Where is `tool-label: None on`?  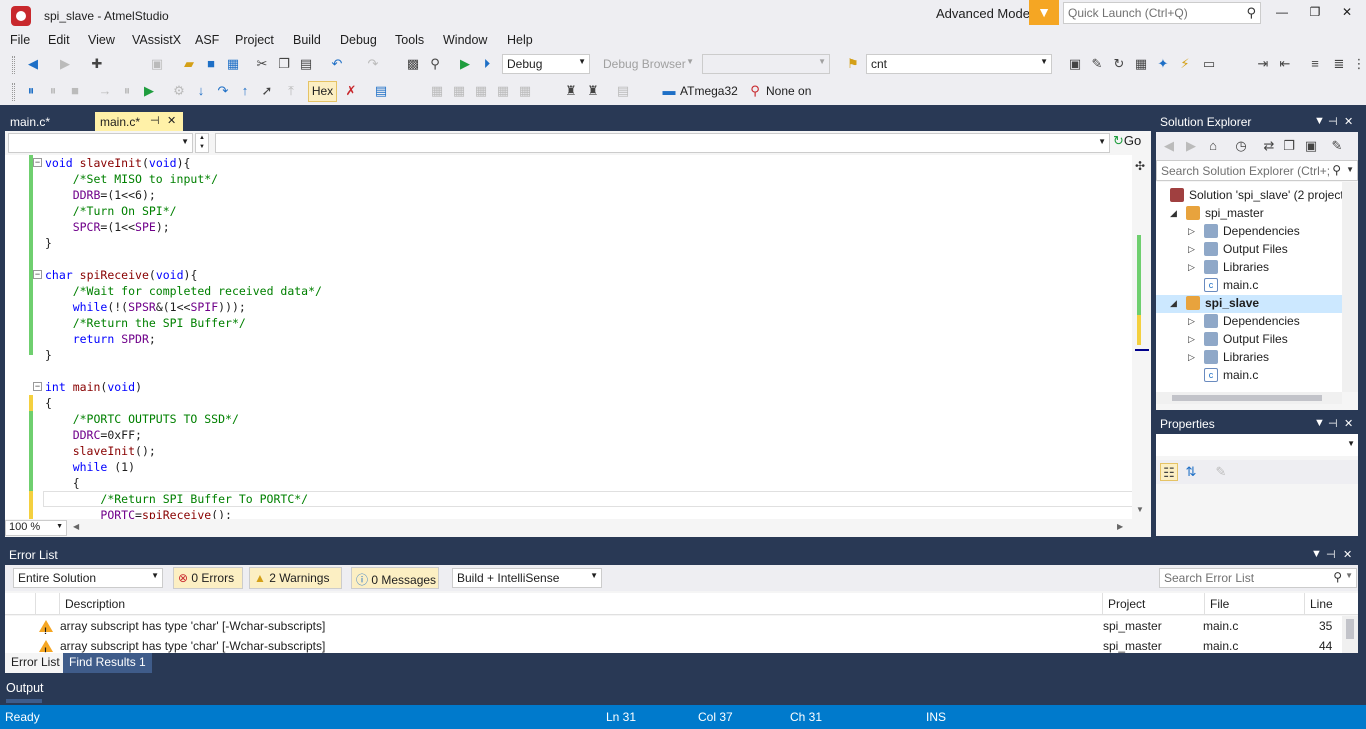
tool-label: None on is located at coordinates (788, 91).